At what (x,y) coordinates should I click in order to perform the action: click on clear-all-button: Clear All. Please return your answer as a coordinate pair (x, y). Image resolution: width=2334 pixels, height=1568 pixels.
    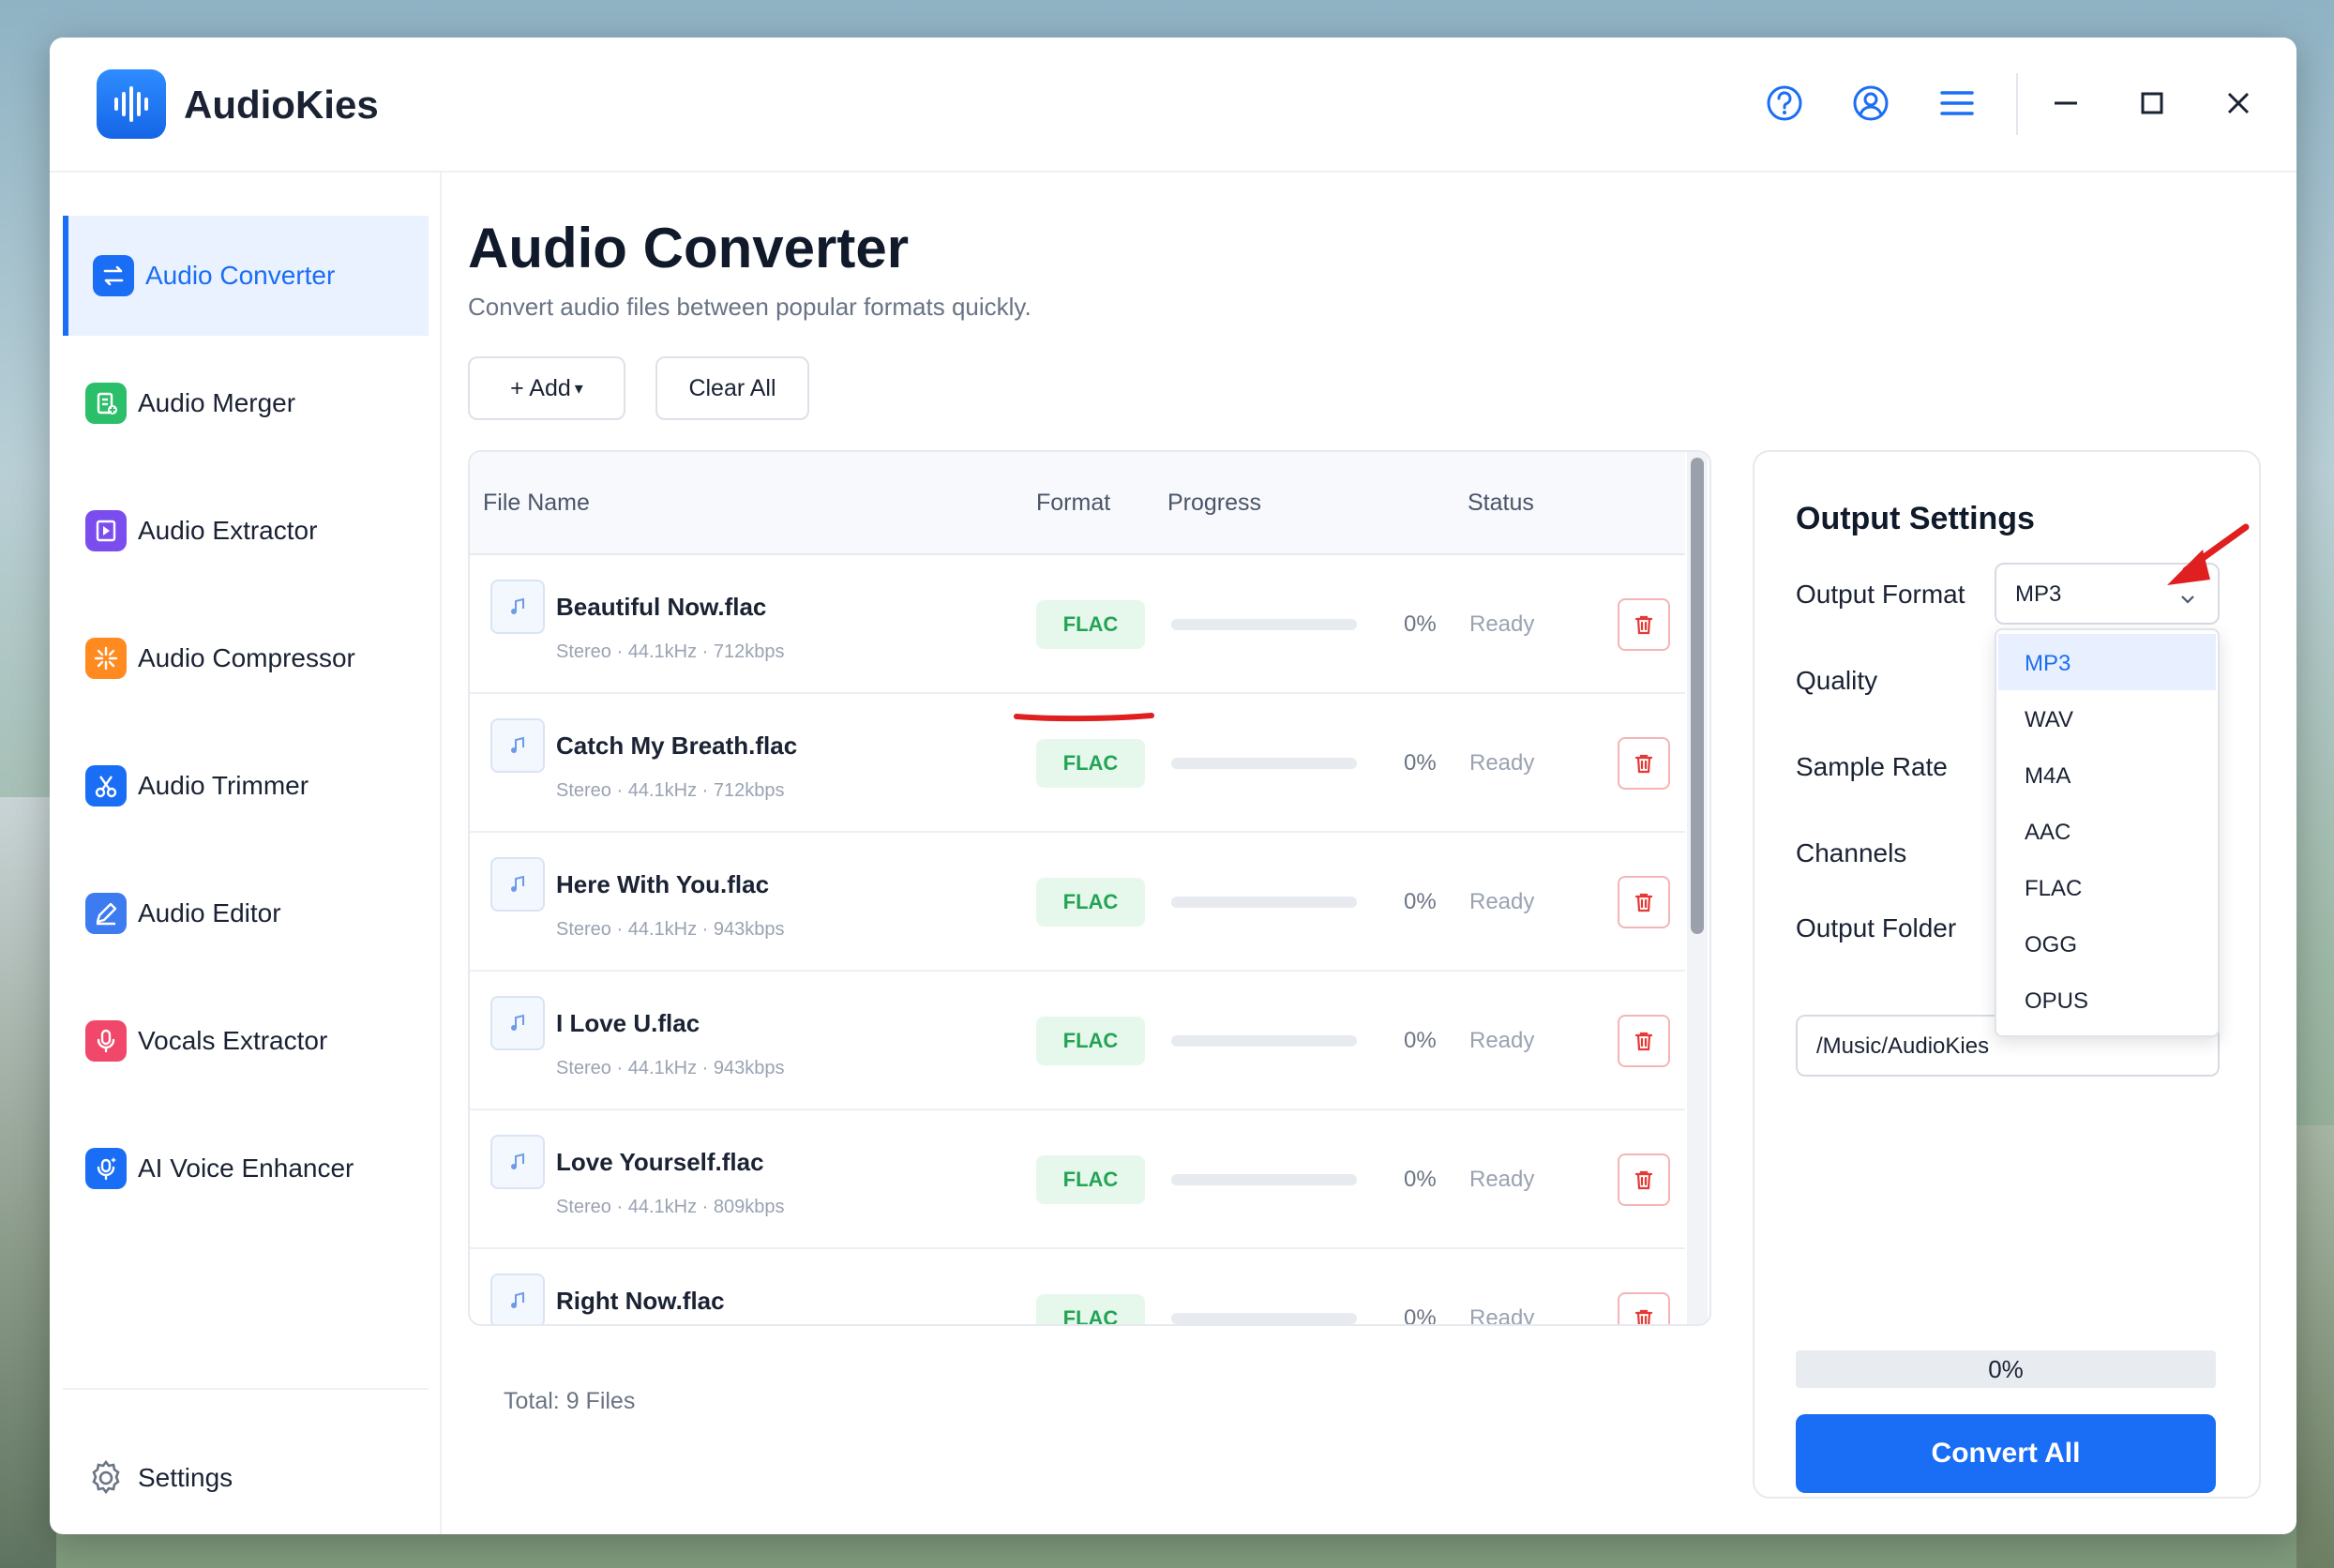
    Looking at the image, I should click on (732, 388).